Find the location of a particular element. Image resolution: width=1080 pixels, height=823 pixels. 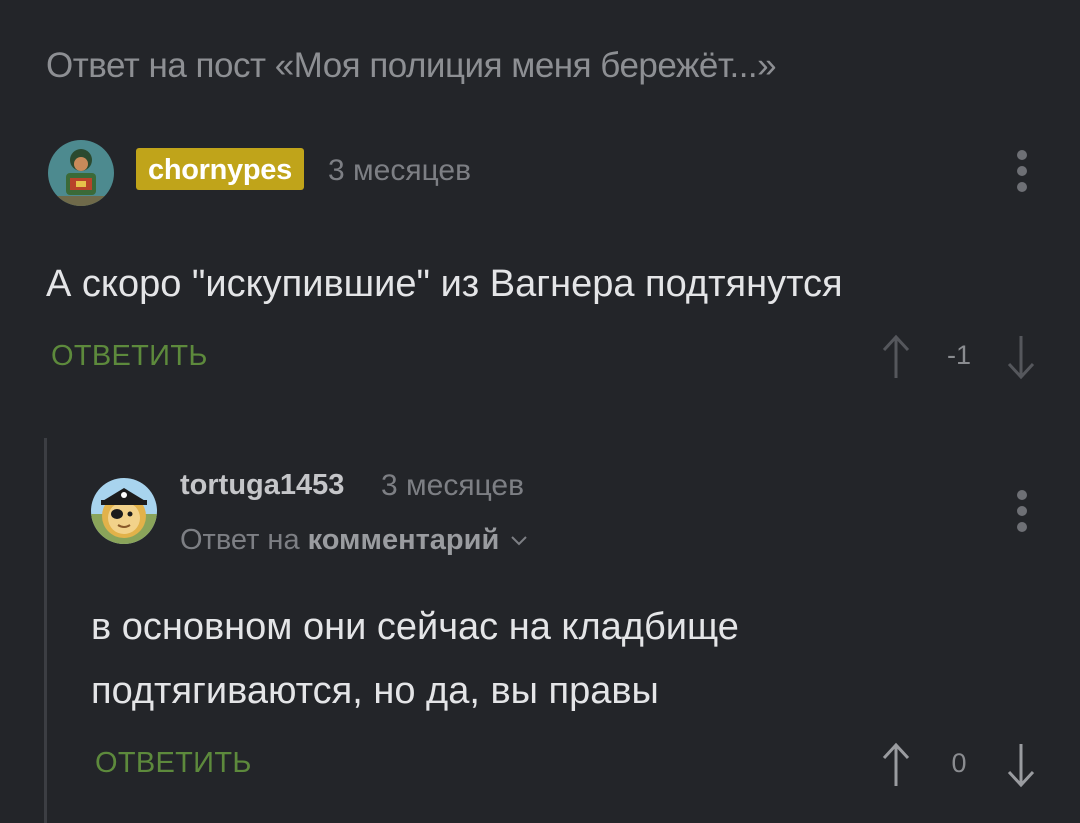

comment-text-line-1: в основном они сейчас на кладбище is located at coordinates (415, 627).